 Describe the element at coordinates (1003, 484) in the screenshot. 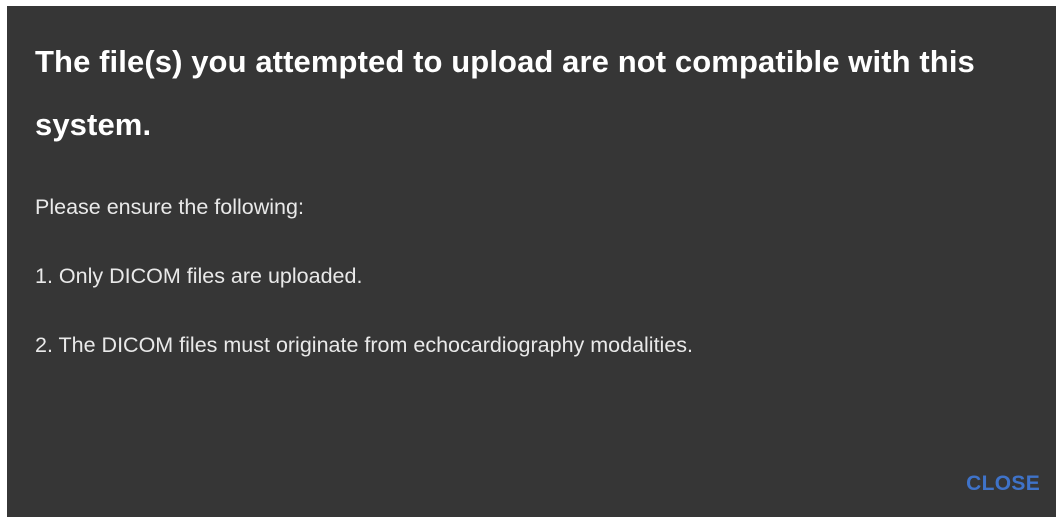

I see `close-button: CLOSE` at that location.